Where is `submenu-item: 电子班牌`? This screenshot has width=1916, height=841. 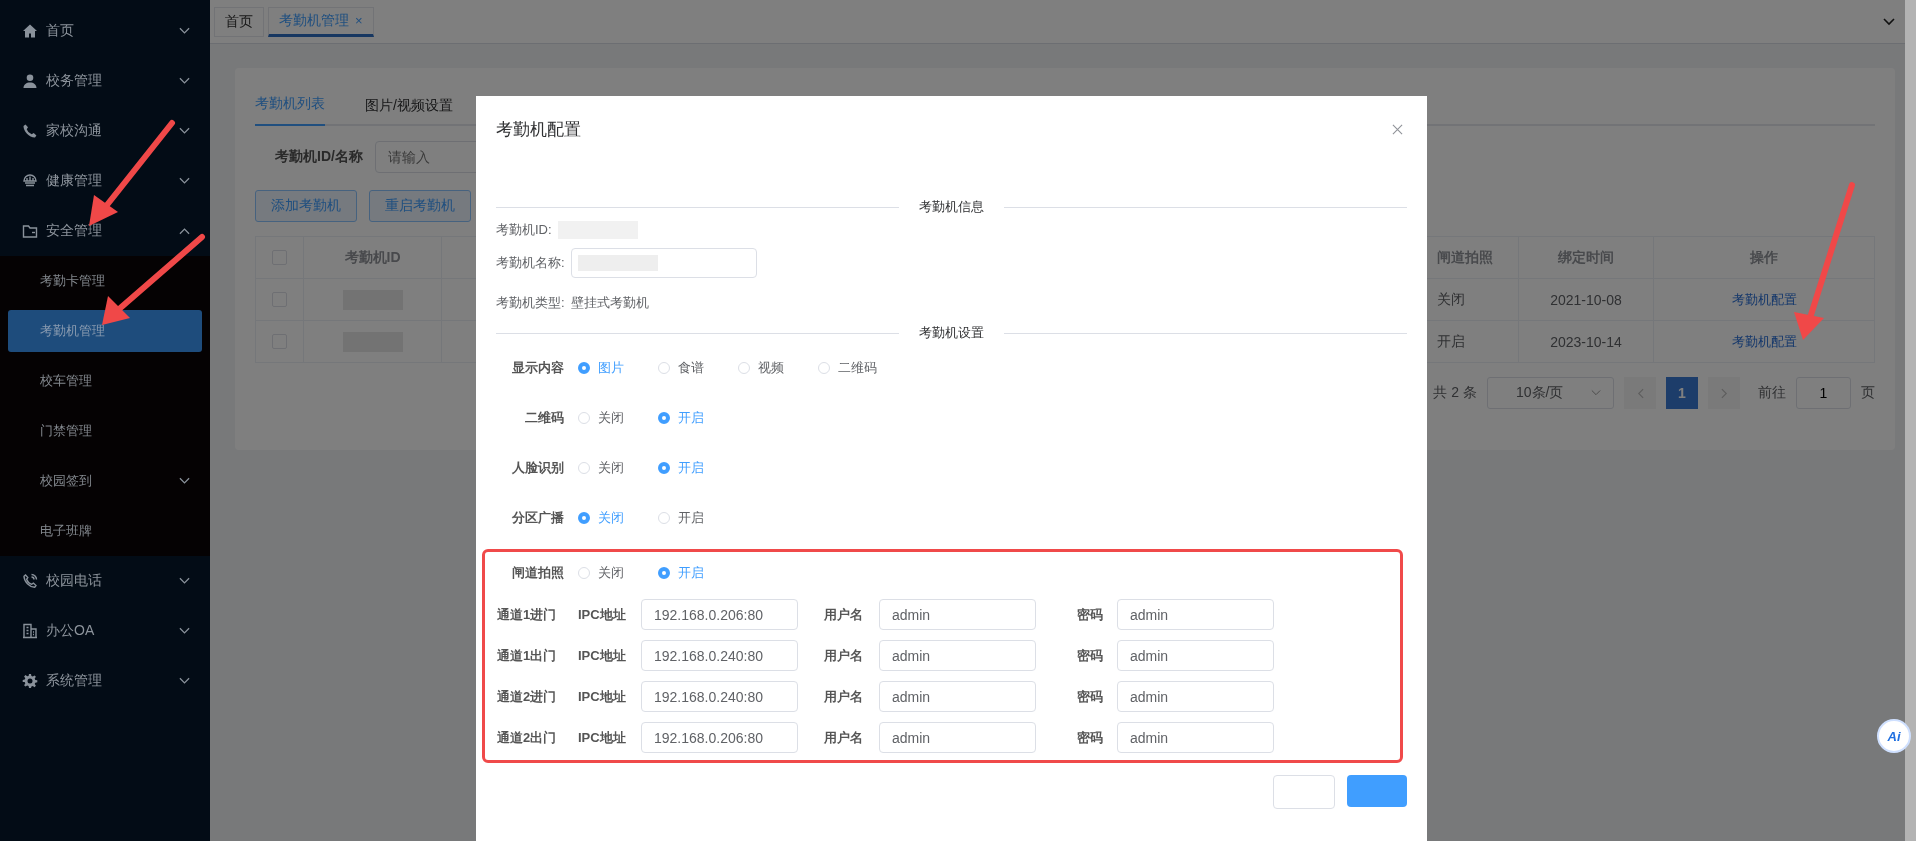 submenu-item: 电子班牌 is located at coordinates (105, 531).